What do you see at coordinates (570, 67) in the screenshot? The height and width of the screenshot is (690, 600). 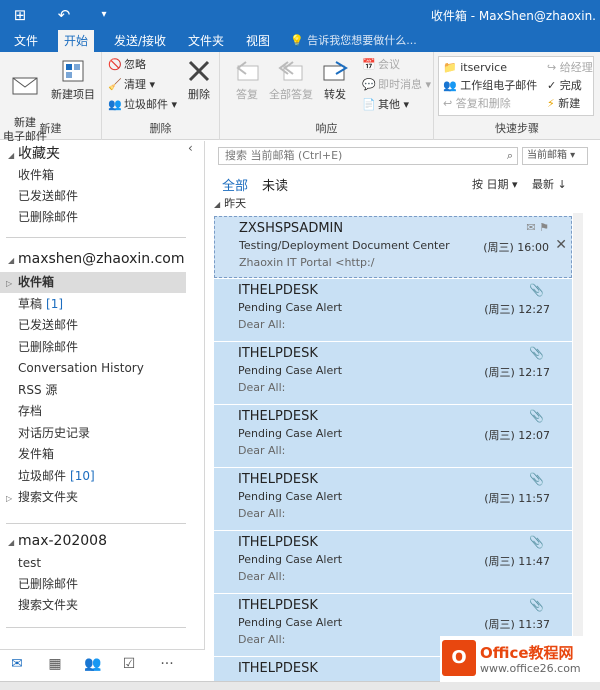 I see `quick-to-manager: ↪ 给经理` at bounding box center [570, 67].